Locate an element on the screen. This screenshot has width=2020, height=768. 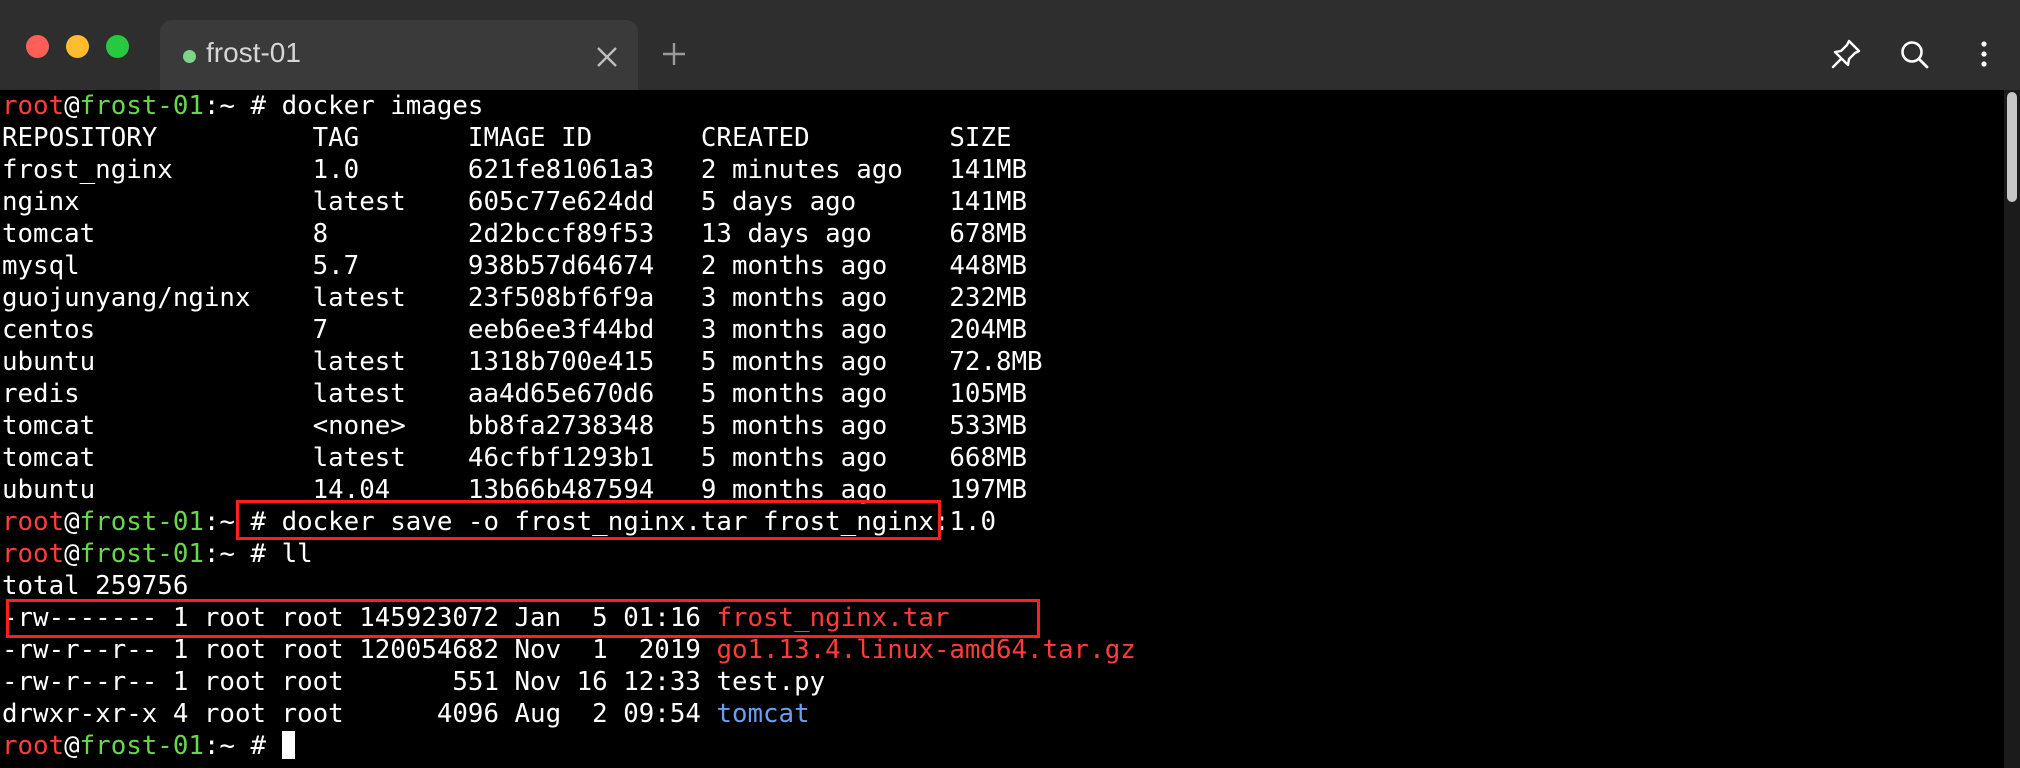
file-name: go1.13.4.linux-amd64.tar.gz is located at coordinates (926, 650).